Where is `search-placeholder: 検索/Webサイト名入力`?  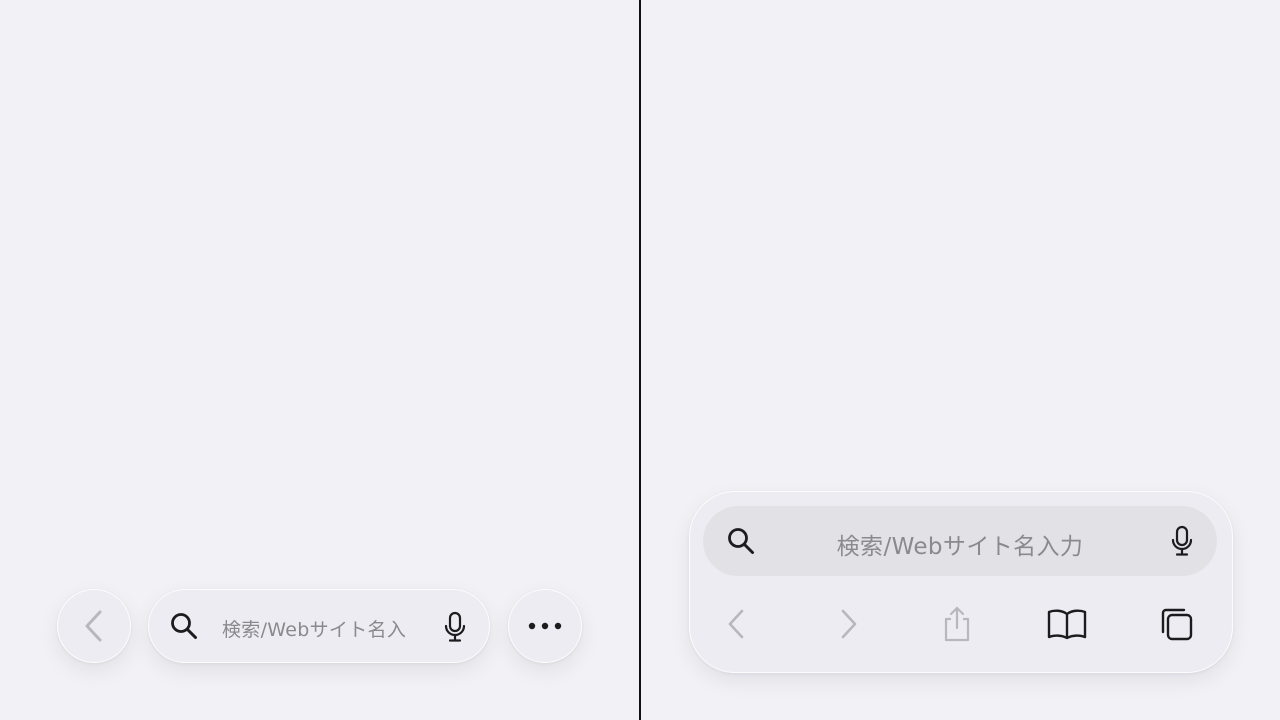 search-placeholder: 検索/Webサイト名入力 is located at coordinates (960, 547).